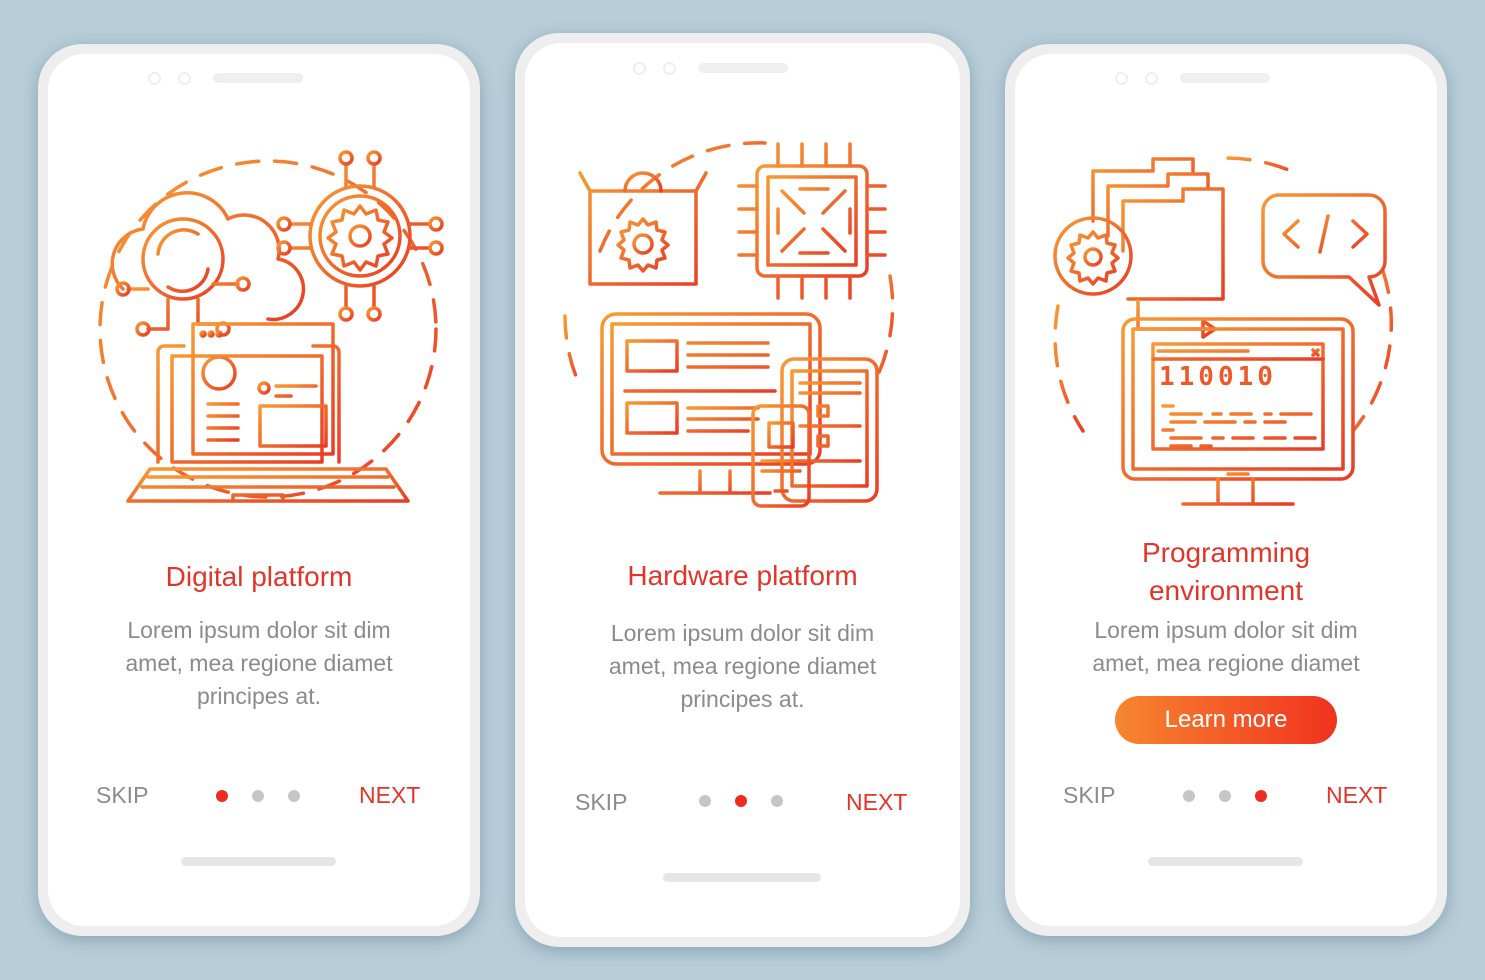 The height and width of the screenshot is (980, 1485). I want to click on binary-code-text: 110010, so click(1218, 377).